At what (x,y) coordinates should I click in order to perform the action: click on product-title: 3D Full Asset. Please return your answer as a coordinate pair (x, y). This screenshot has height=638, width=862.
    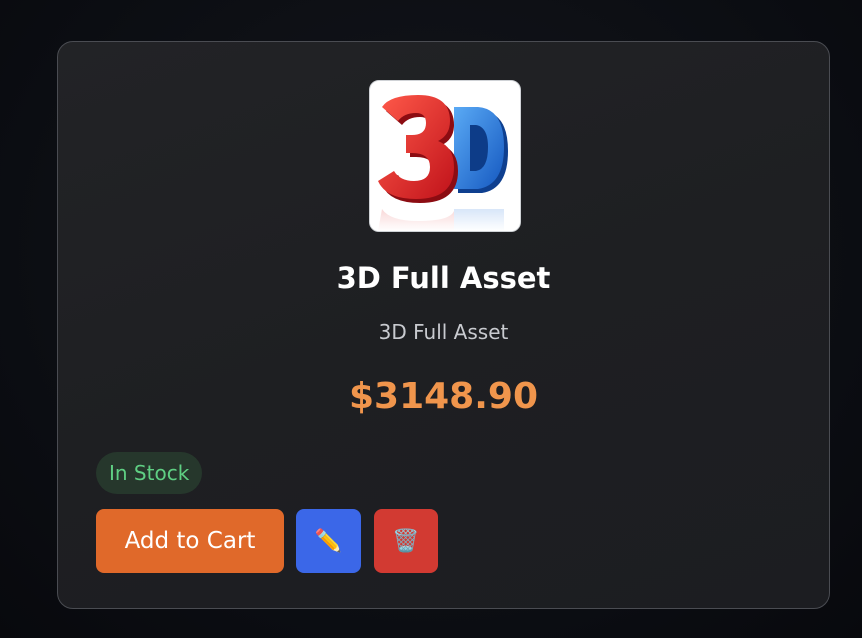
    Looking at the image, I should click on (443, 278).